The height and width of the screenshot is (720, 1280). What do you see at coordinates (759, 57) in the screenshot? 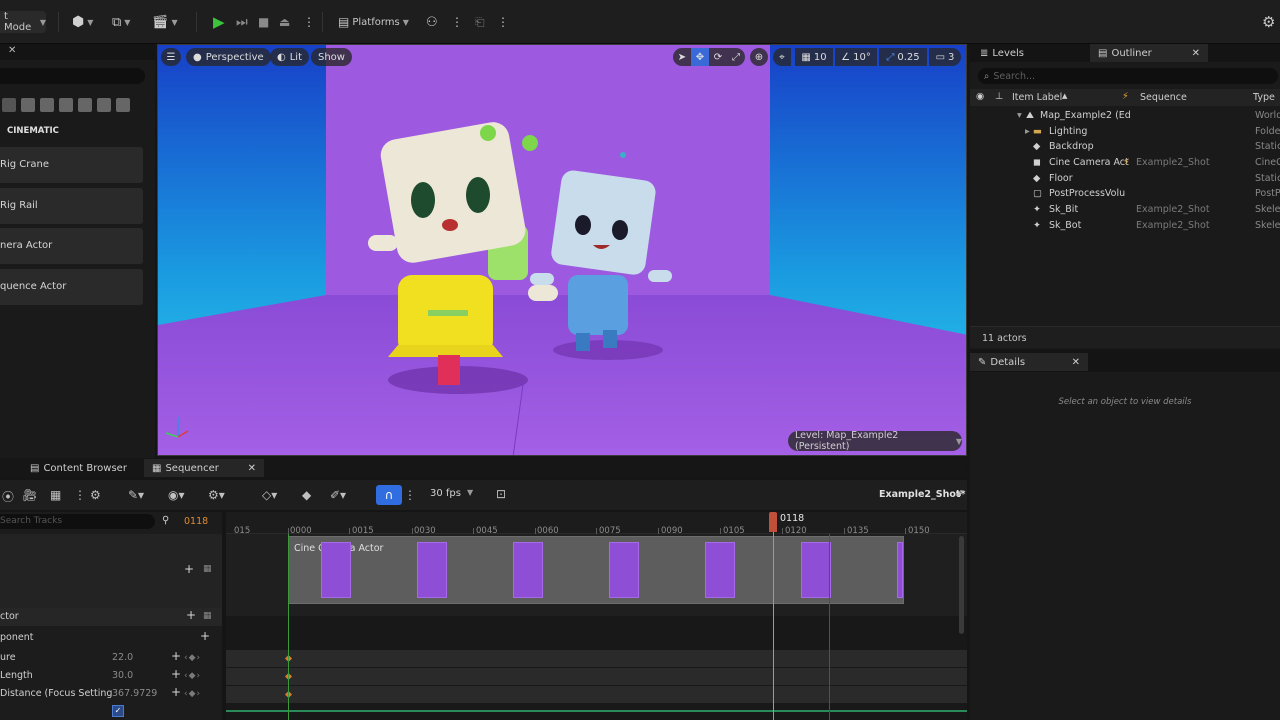
I see `world-local-toggle: ⊕` at bounding box center [759, 57].